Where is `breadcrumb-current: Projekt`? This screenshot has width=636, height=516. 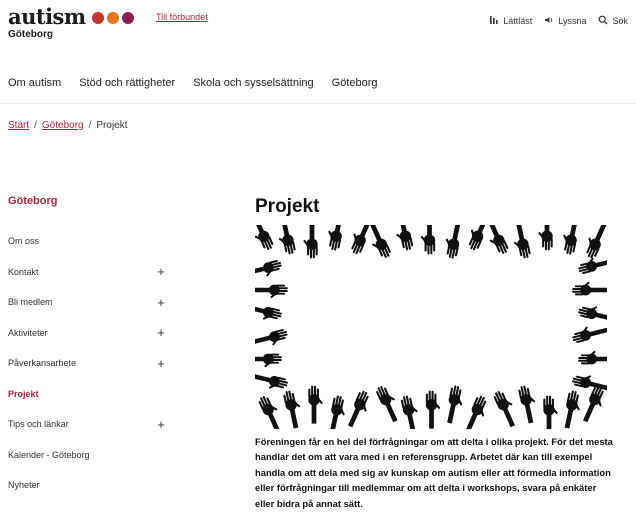 breadcrumb-current: Projekt is located at coordinates (112, 125).